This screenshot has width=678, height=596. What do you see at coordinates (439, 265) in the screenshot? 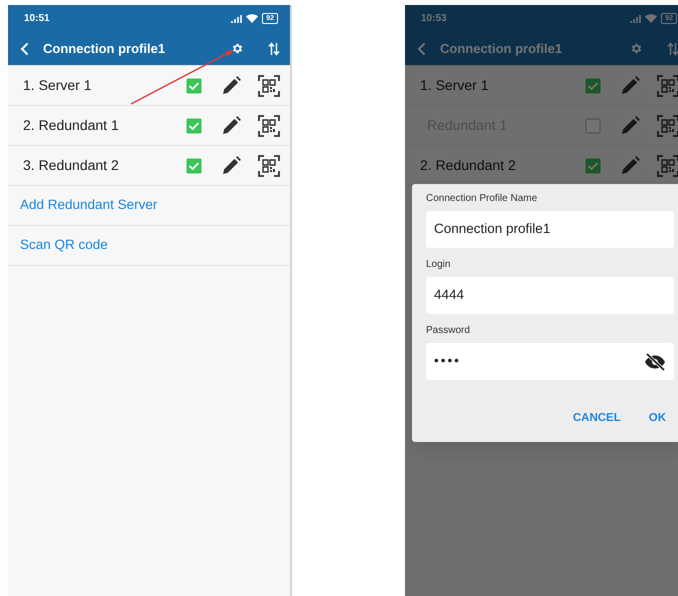
I see `field-label: Login` at bounding box center [439, 265].